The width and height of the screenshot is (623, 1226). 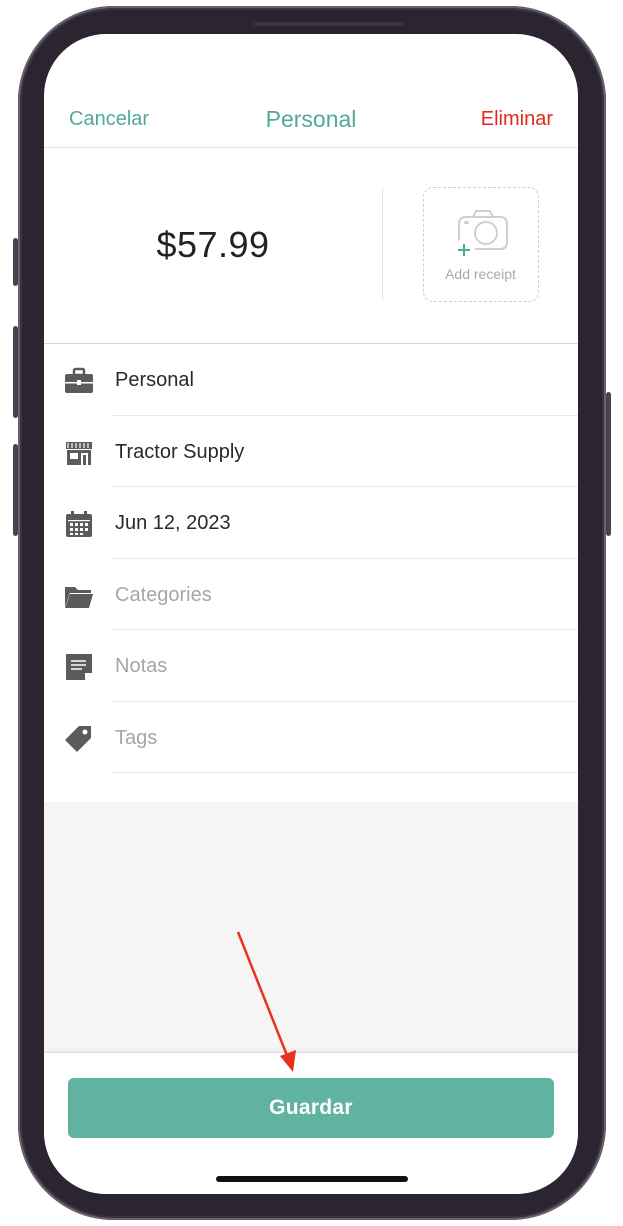 I want to click on list-item-report: Personal, so click(x=311, y=380).